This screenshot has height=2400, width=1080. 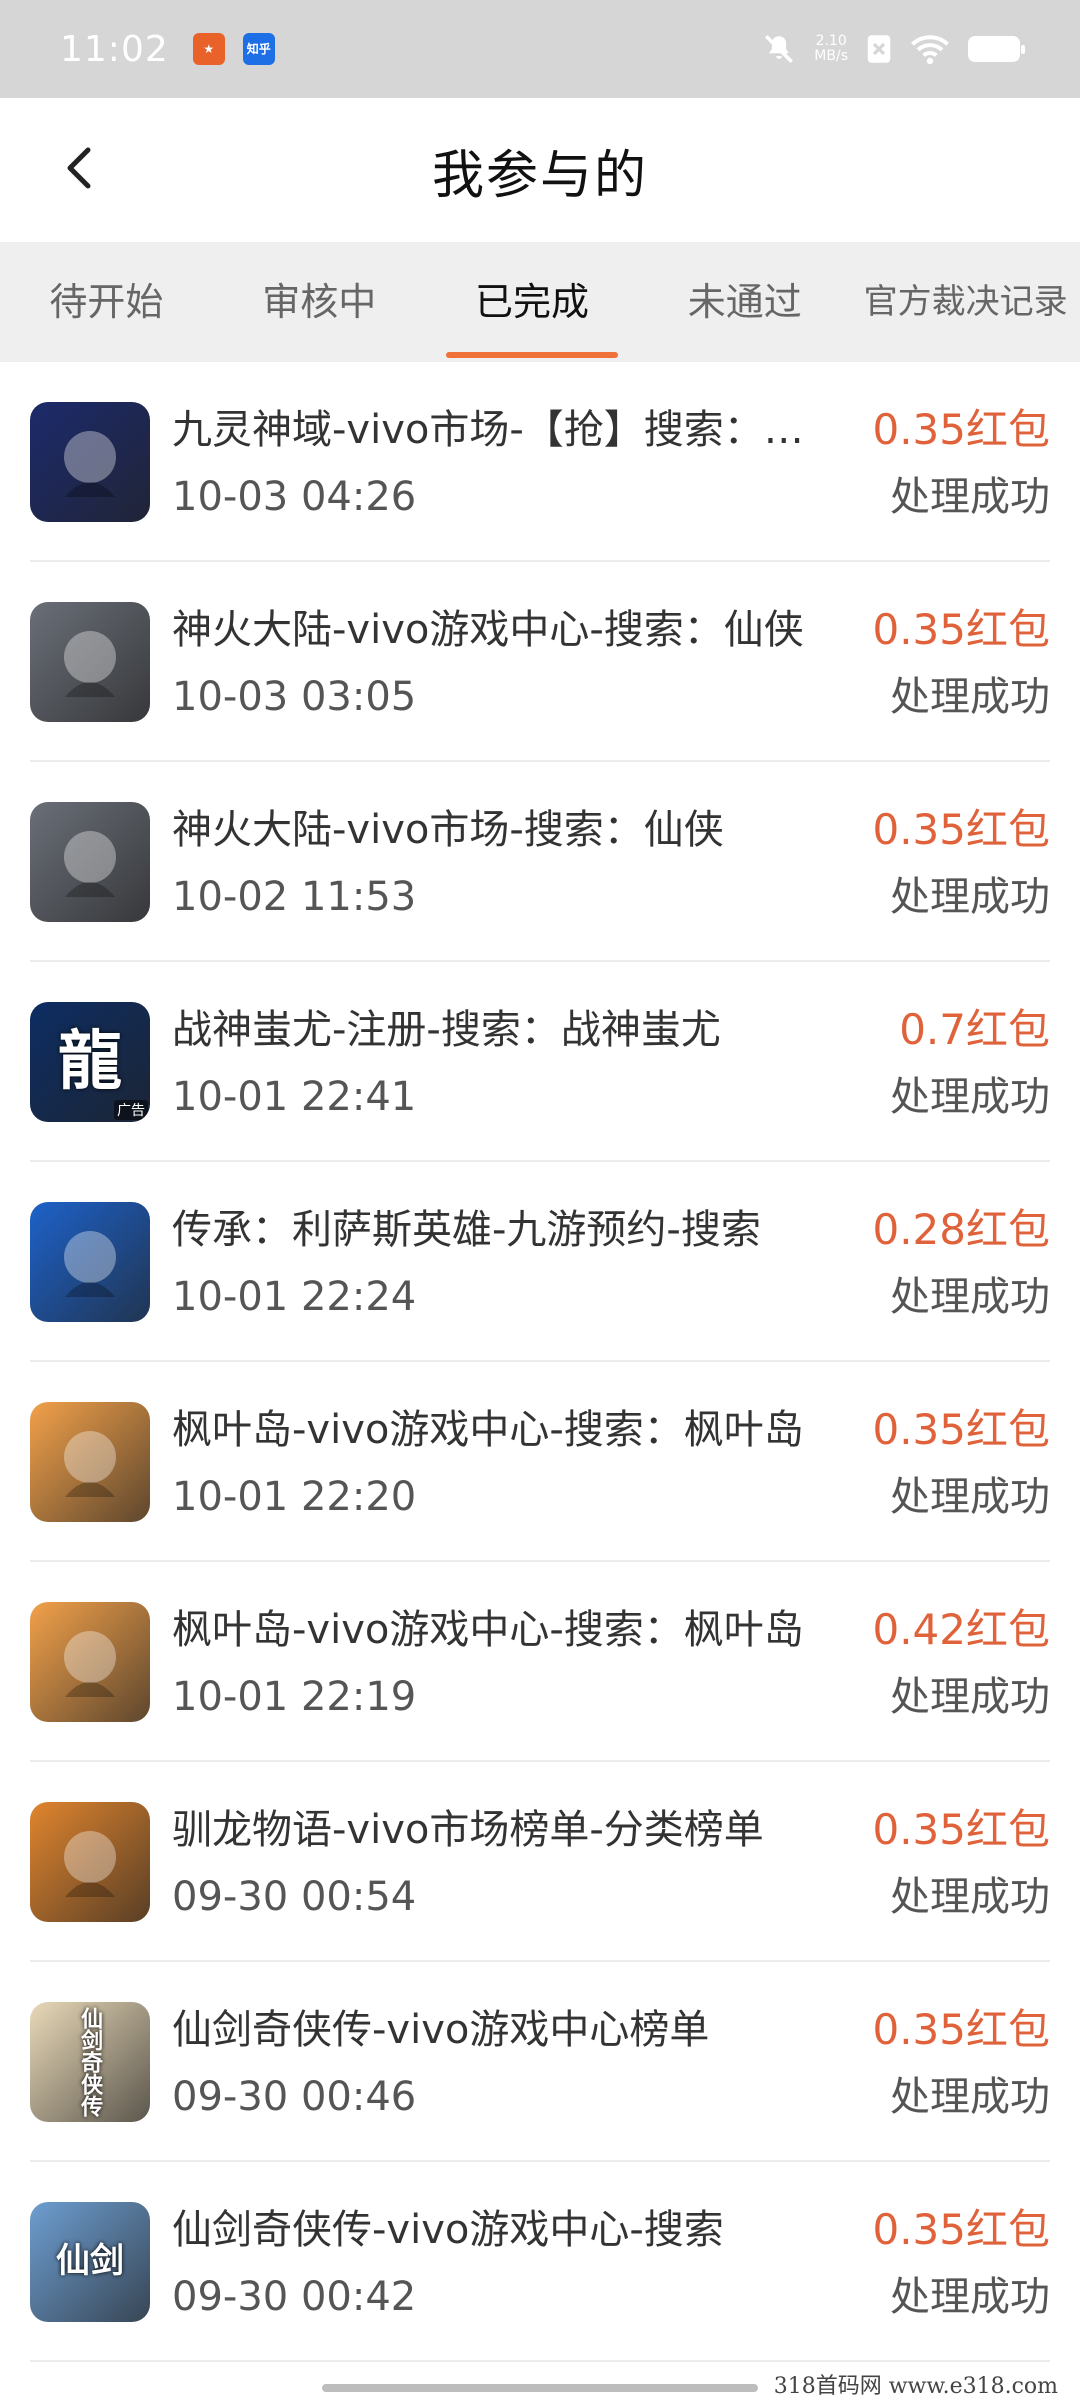 What do you see at coordinates (492, 2262) in the screenshot?
I see `item-info: 仙剑奇侠传-vivo游戏中心-搜索 09-30 00:42` at bounding box center [492, 2262].